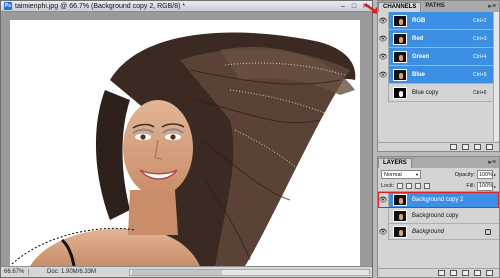  I want to click on channel-name: Green, so click(421, 56).